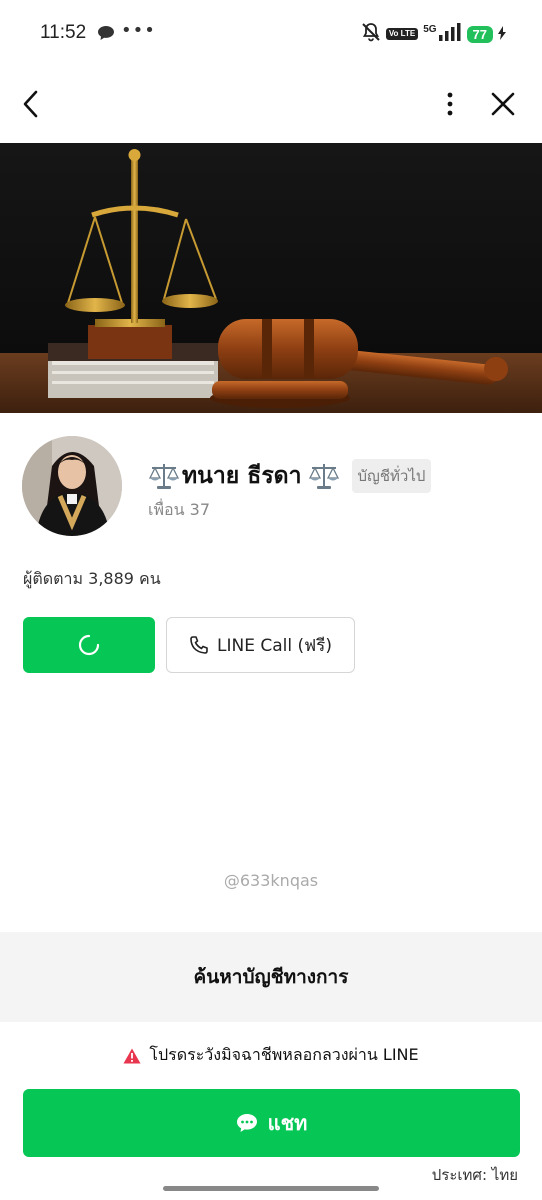 The width and height of the screenshot is (542, 1200). I want to click on close-button, so click(503, 104).